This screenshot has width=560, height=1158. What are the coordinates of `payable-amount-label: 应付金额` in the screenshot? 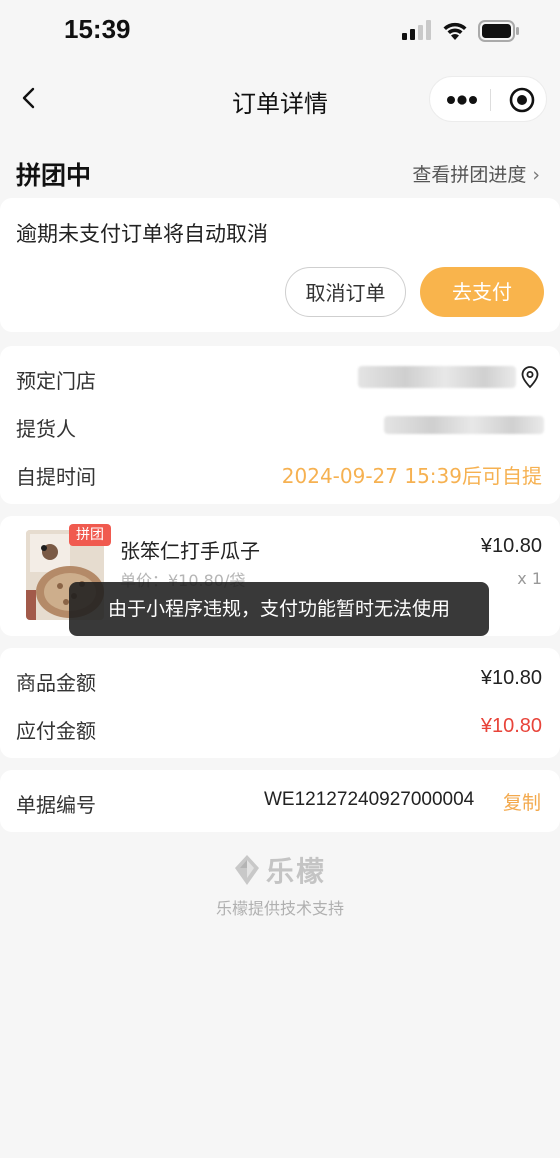 It's located at (56, 731).